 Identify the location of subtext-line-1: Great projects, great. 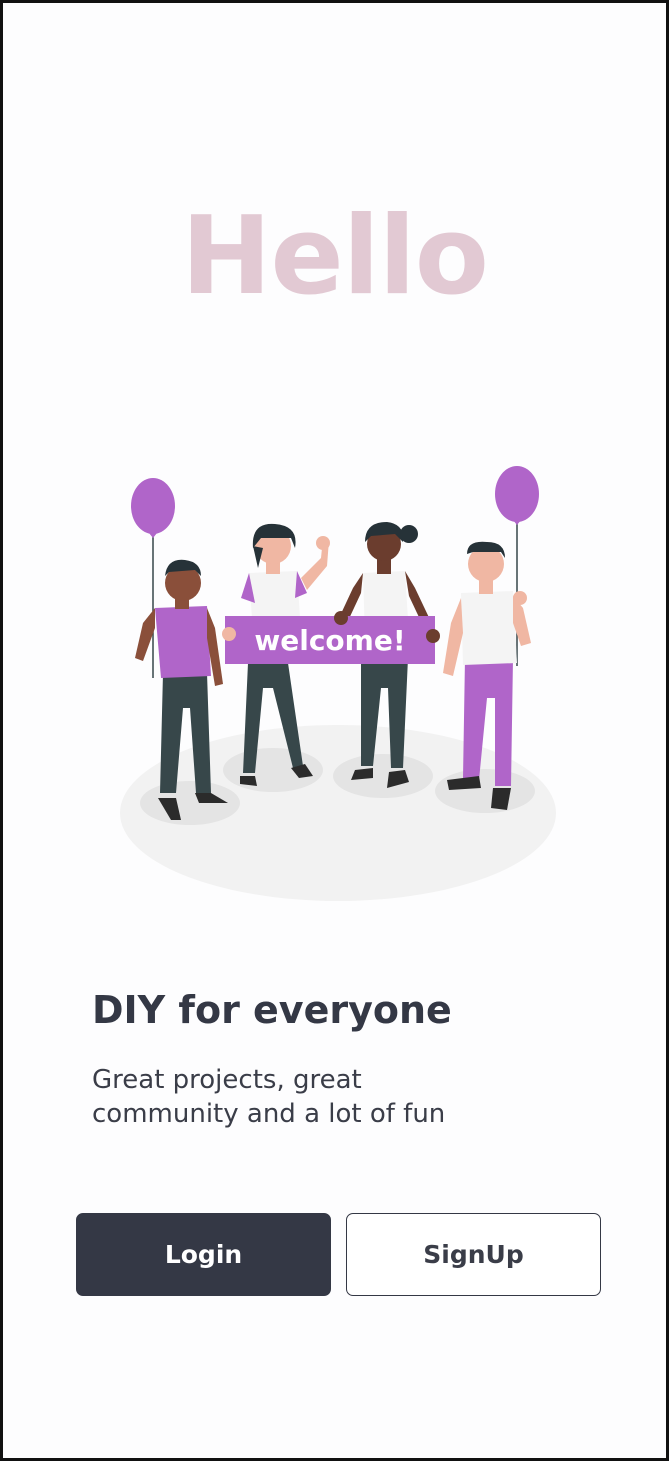
(227, 1080).